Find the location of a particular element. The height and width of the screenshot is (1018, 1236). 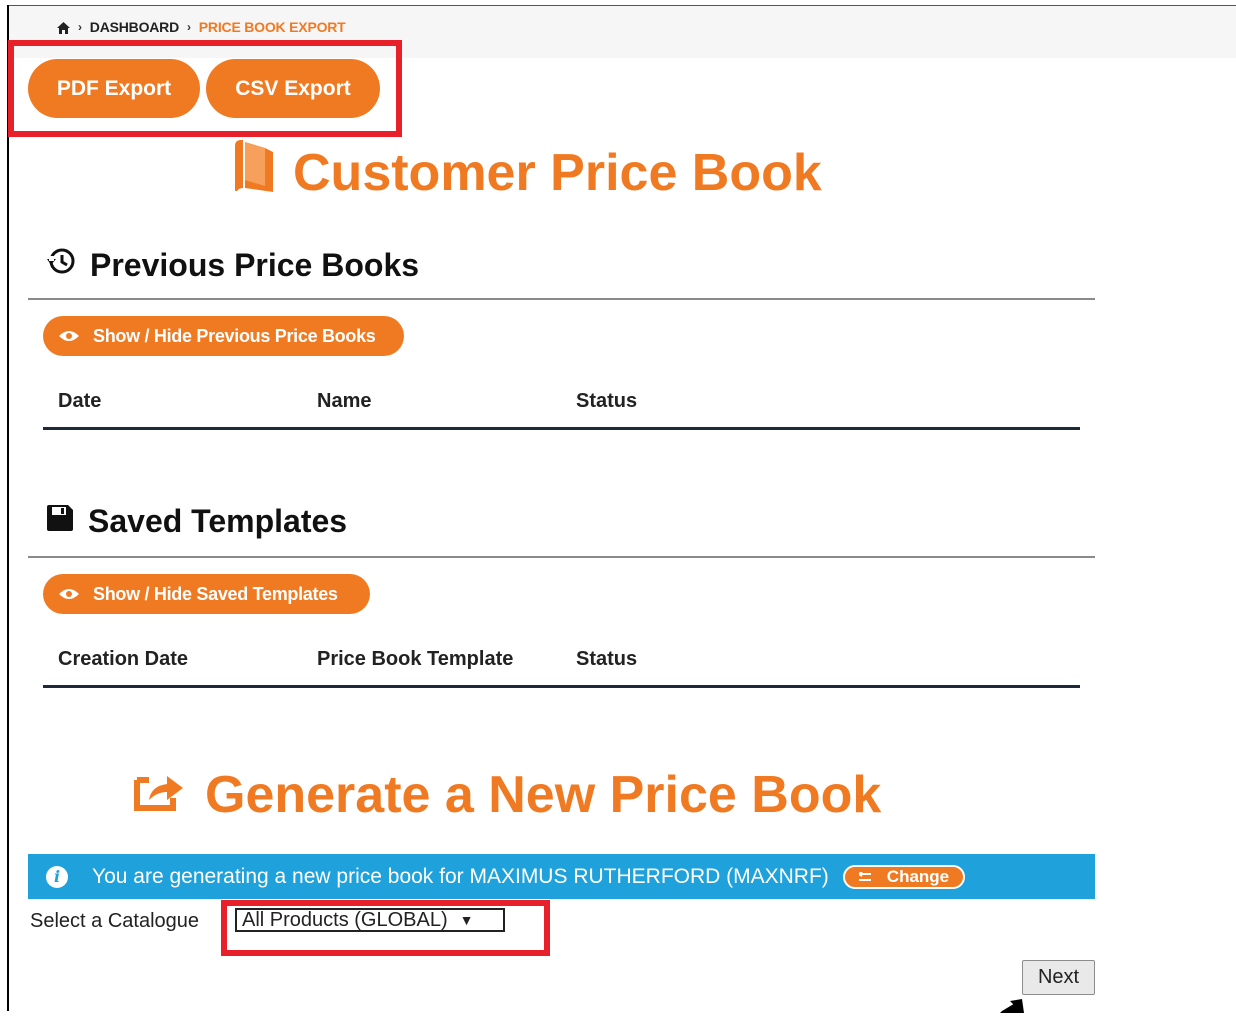

home-icon is located at coordinates (63, 27).